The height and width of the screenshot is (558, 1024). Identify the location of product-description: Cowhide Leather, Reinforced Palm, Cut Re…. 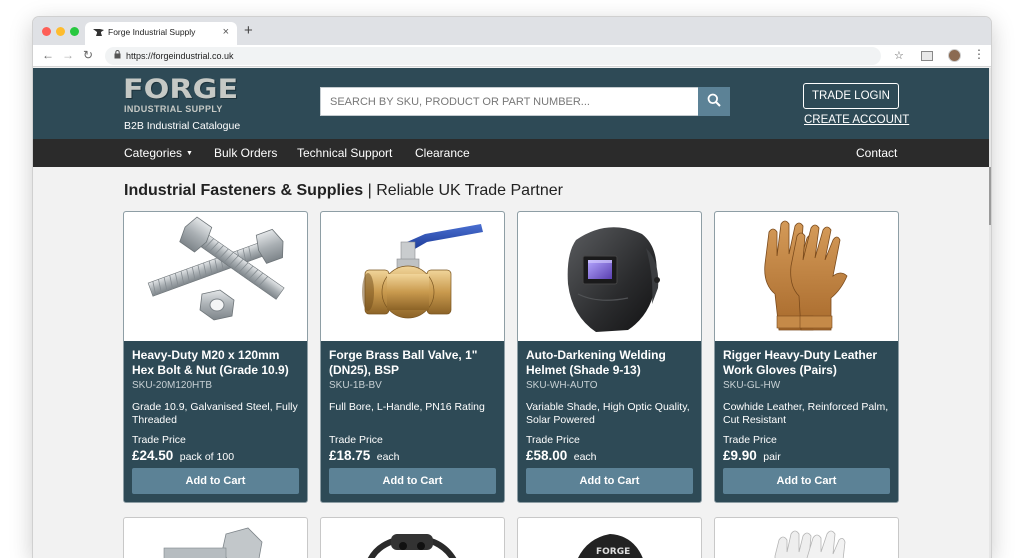
(806, 413).